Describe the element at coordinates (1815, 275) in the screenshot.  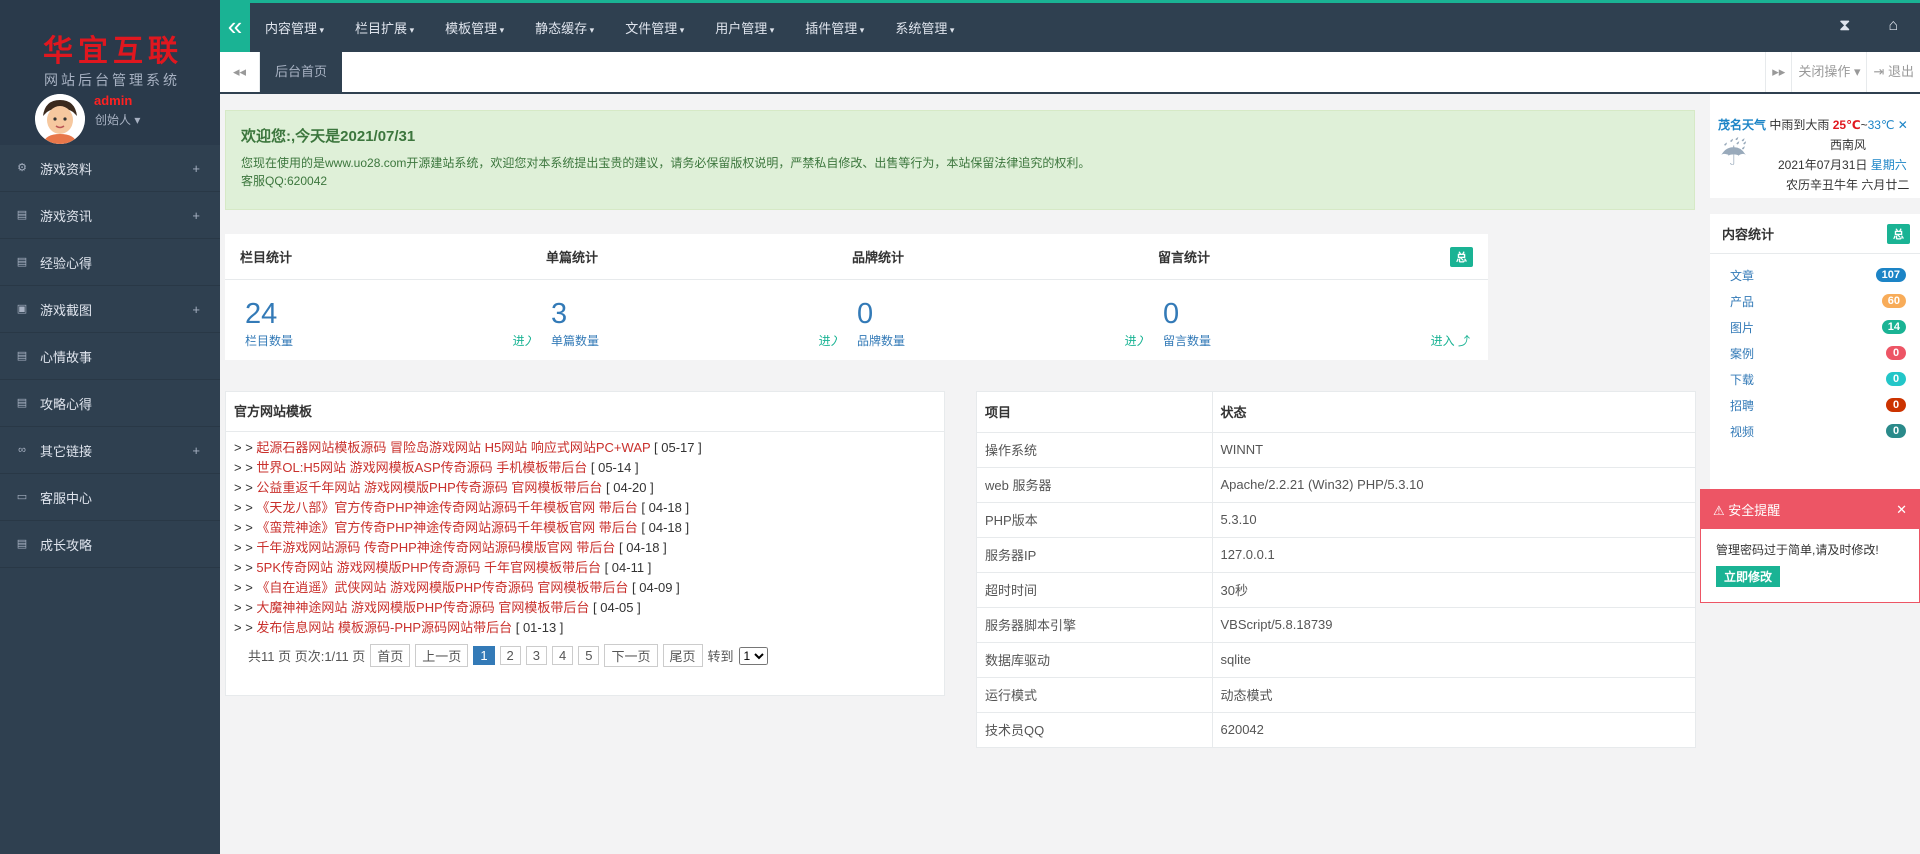
I see `content-stat-row: 文章 107` at that location.